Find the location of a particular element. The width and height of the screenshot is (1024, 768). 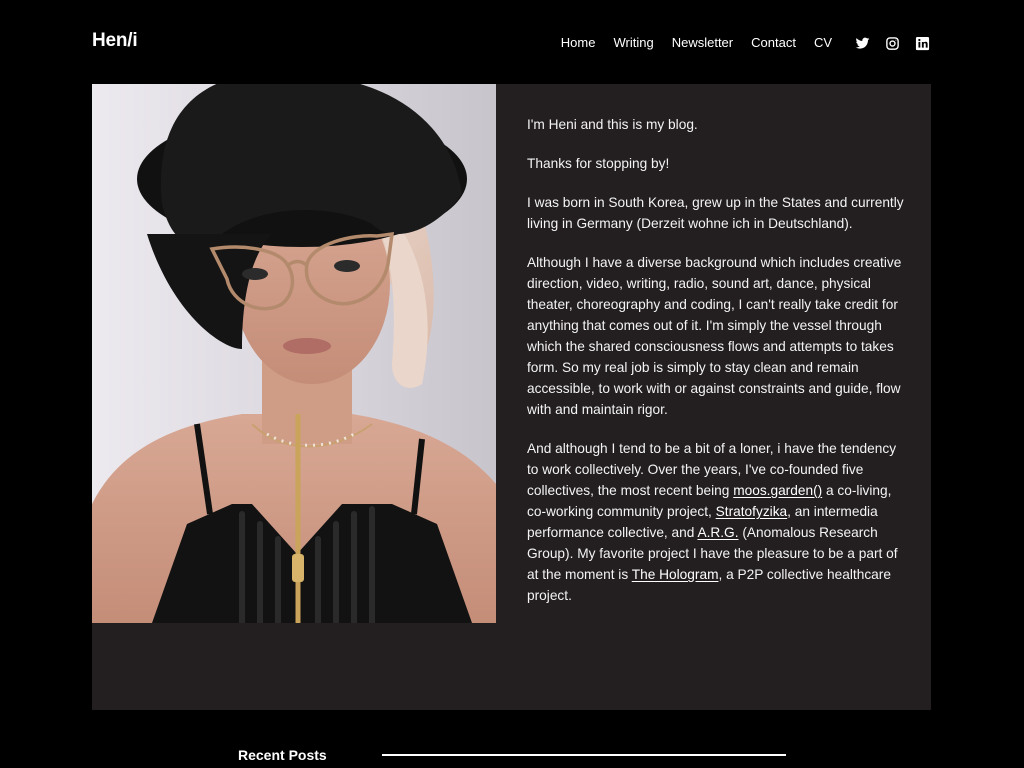

nav-newsletter: Newsletter is located at coordinates (702, 43).